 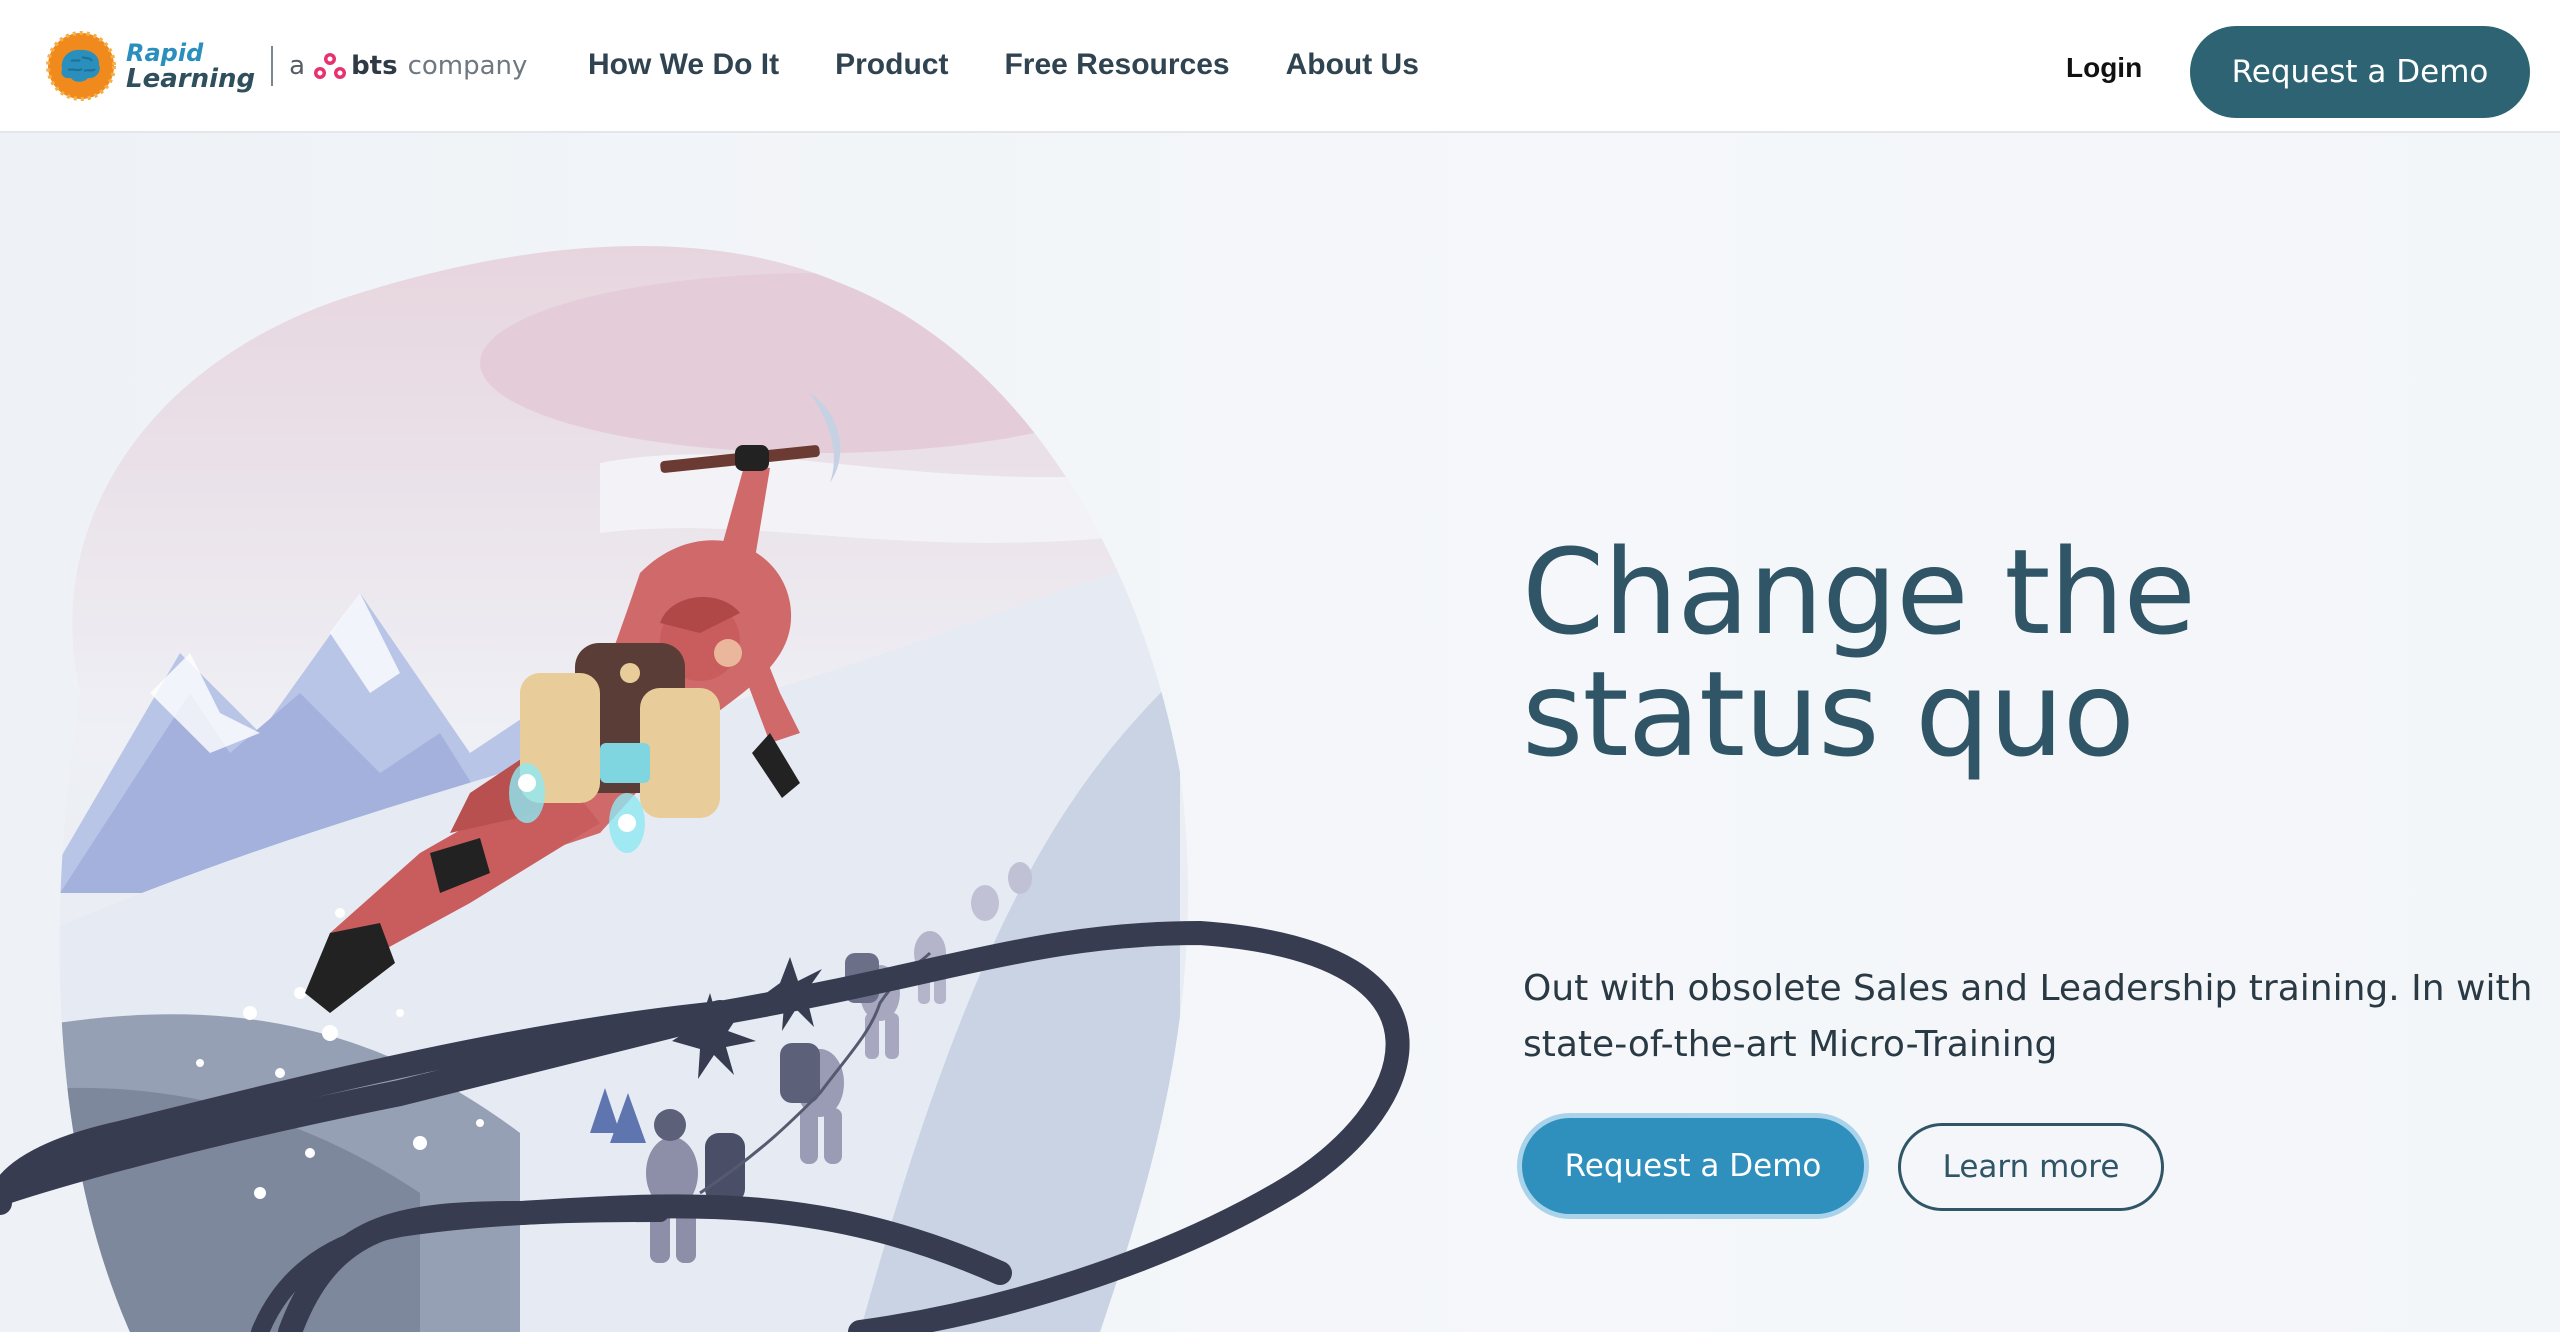 I want to click on hero-request-demo-button: Request a Demo, so click(x=1693, y=1166).